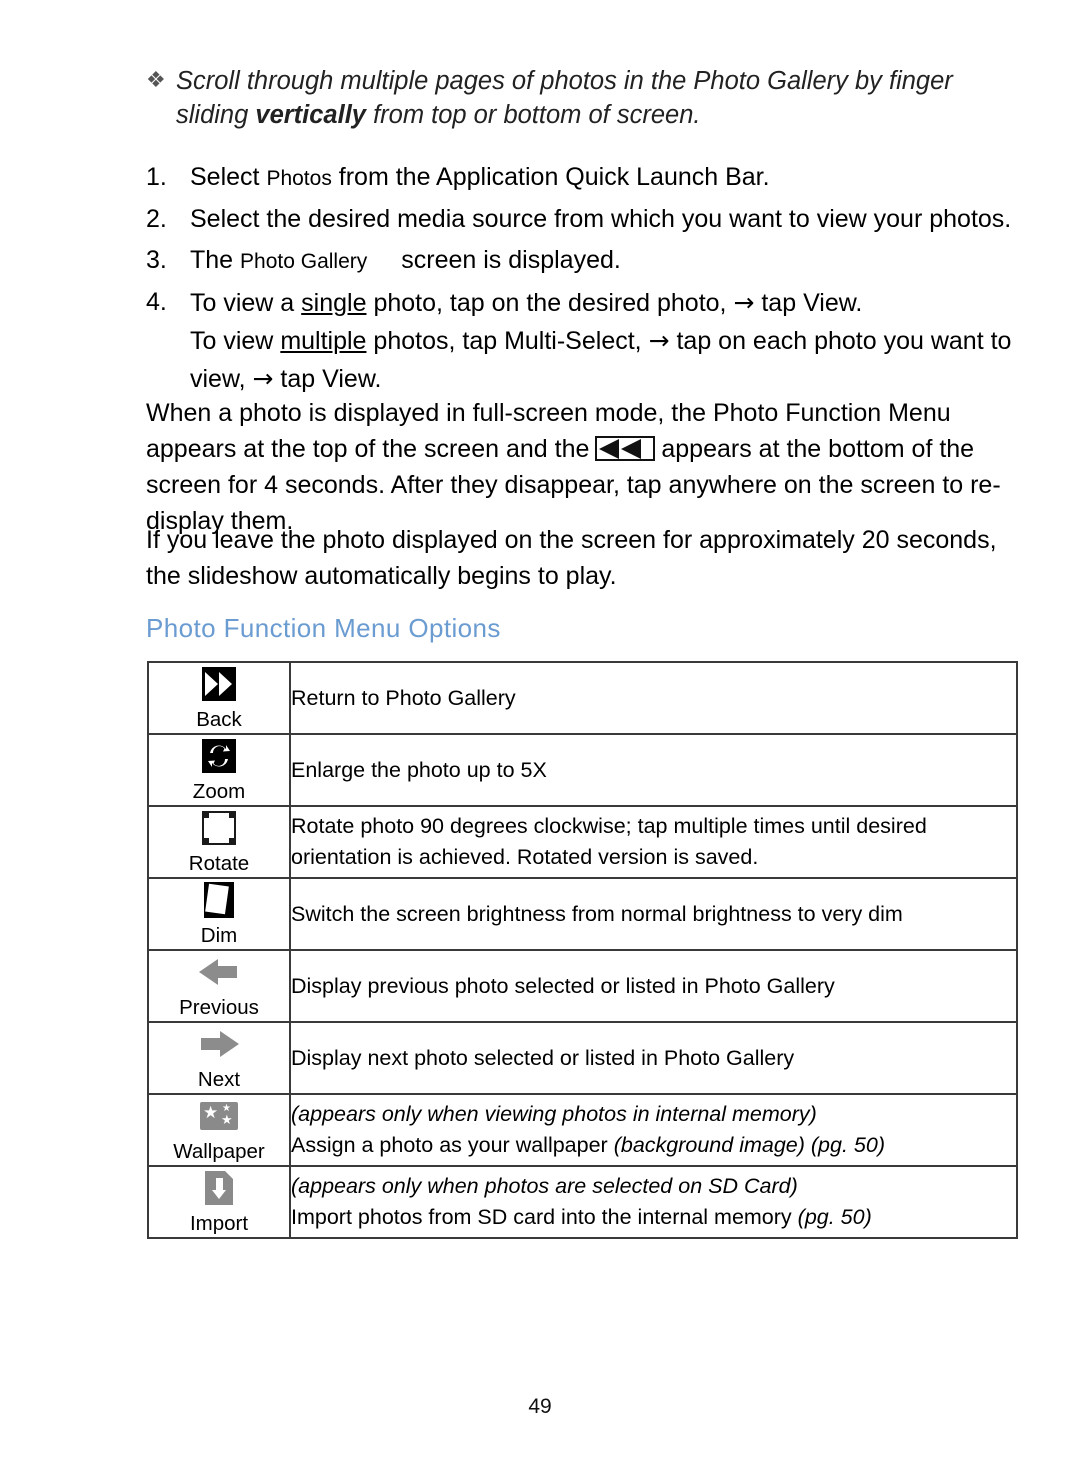  Describe the element at coordinates (533, 115) in the screenshot. I see `bullet-note-line2: from top or bottom of screen.` at that location.